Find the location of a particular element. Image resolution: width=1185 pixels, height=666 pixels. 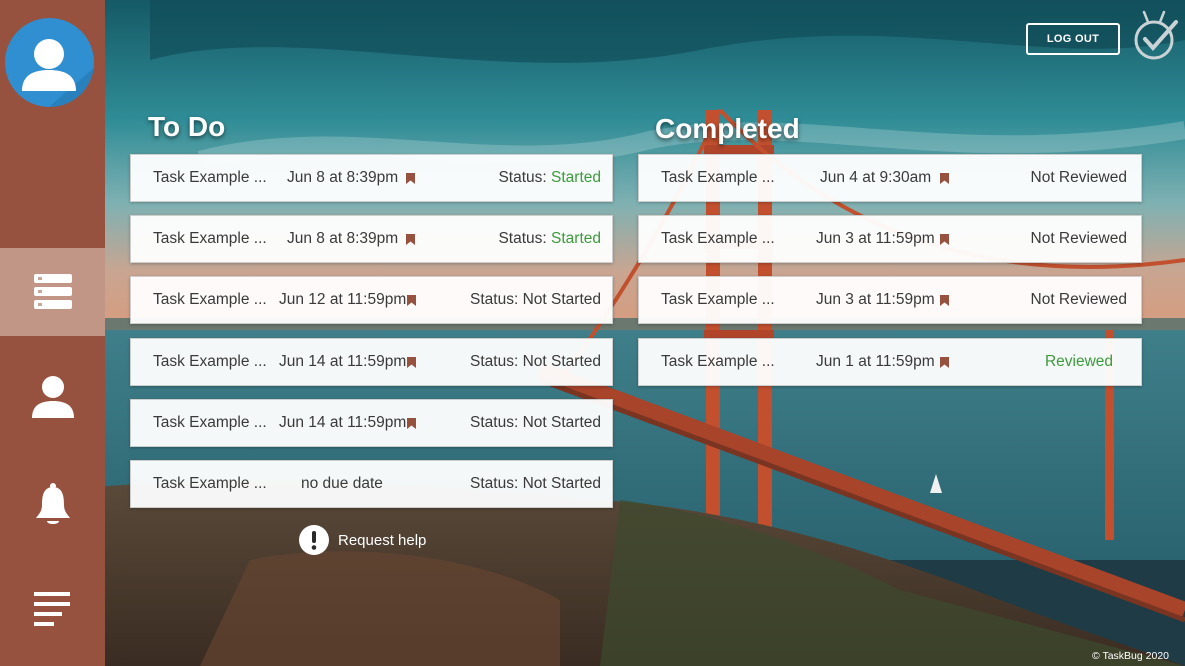

sidebar-item-profile is located at coordinates (52, 397).